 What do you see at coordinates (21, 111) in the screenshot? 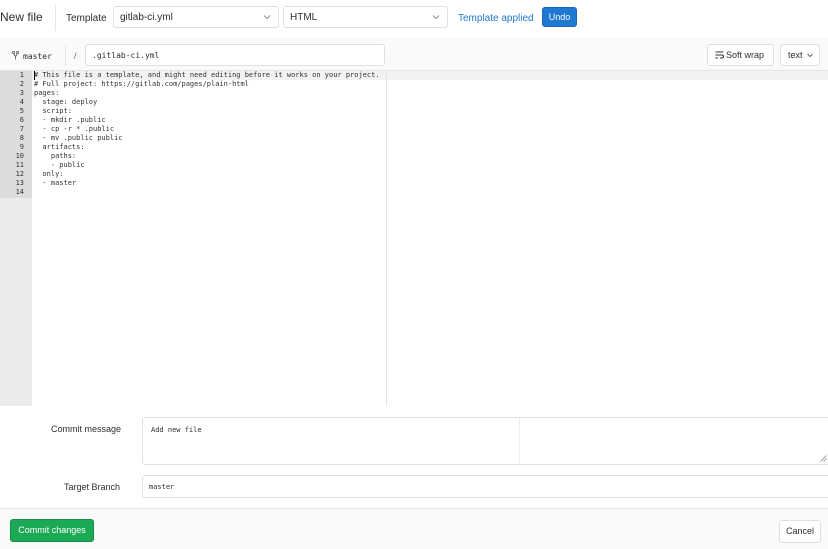
I see `line-number: 5` at bounding box center [21, 111].